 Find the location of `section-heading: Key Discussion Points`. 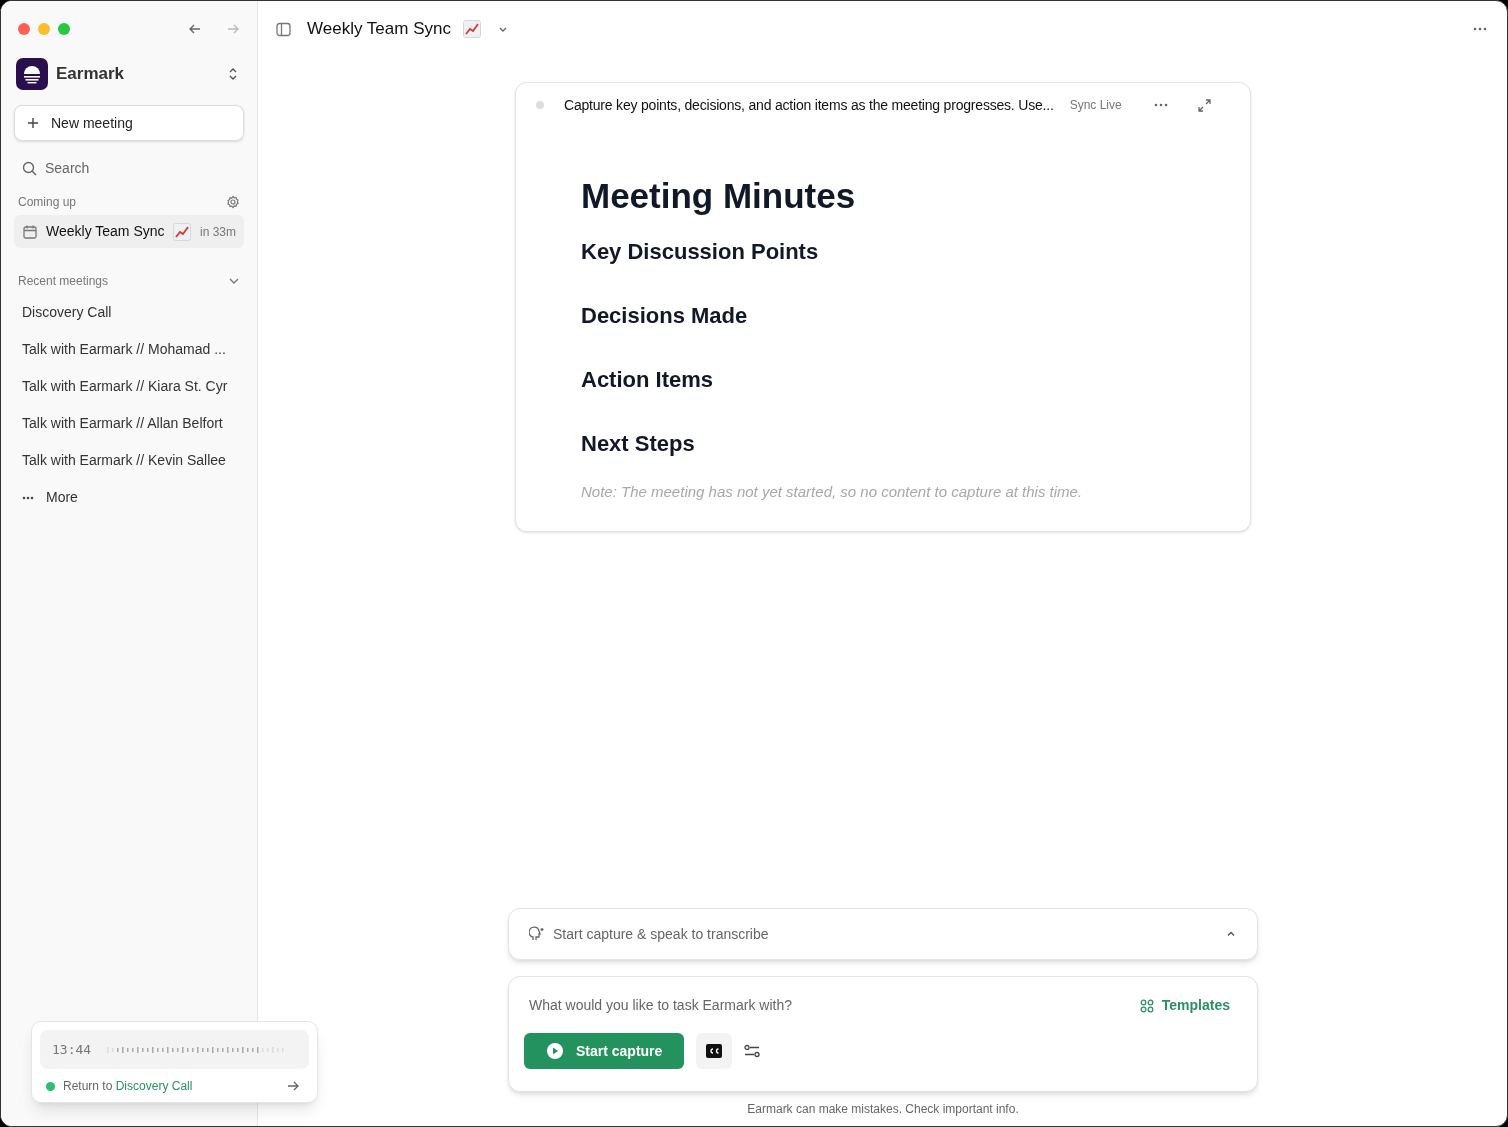

section-heading: Key Discussion Points is located at coordinates (700, 252).